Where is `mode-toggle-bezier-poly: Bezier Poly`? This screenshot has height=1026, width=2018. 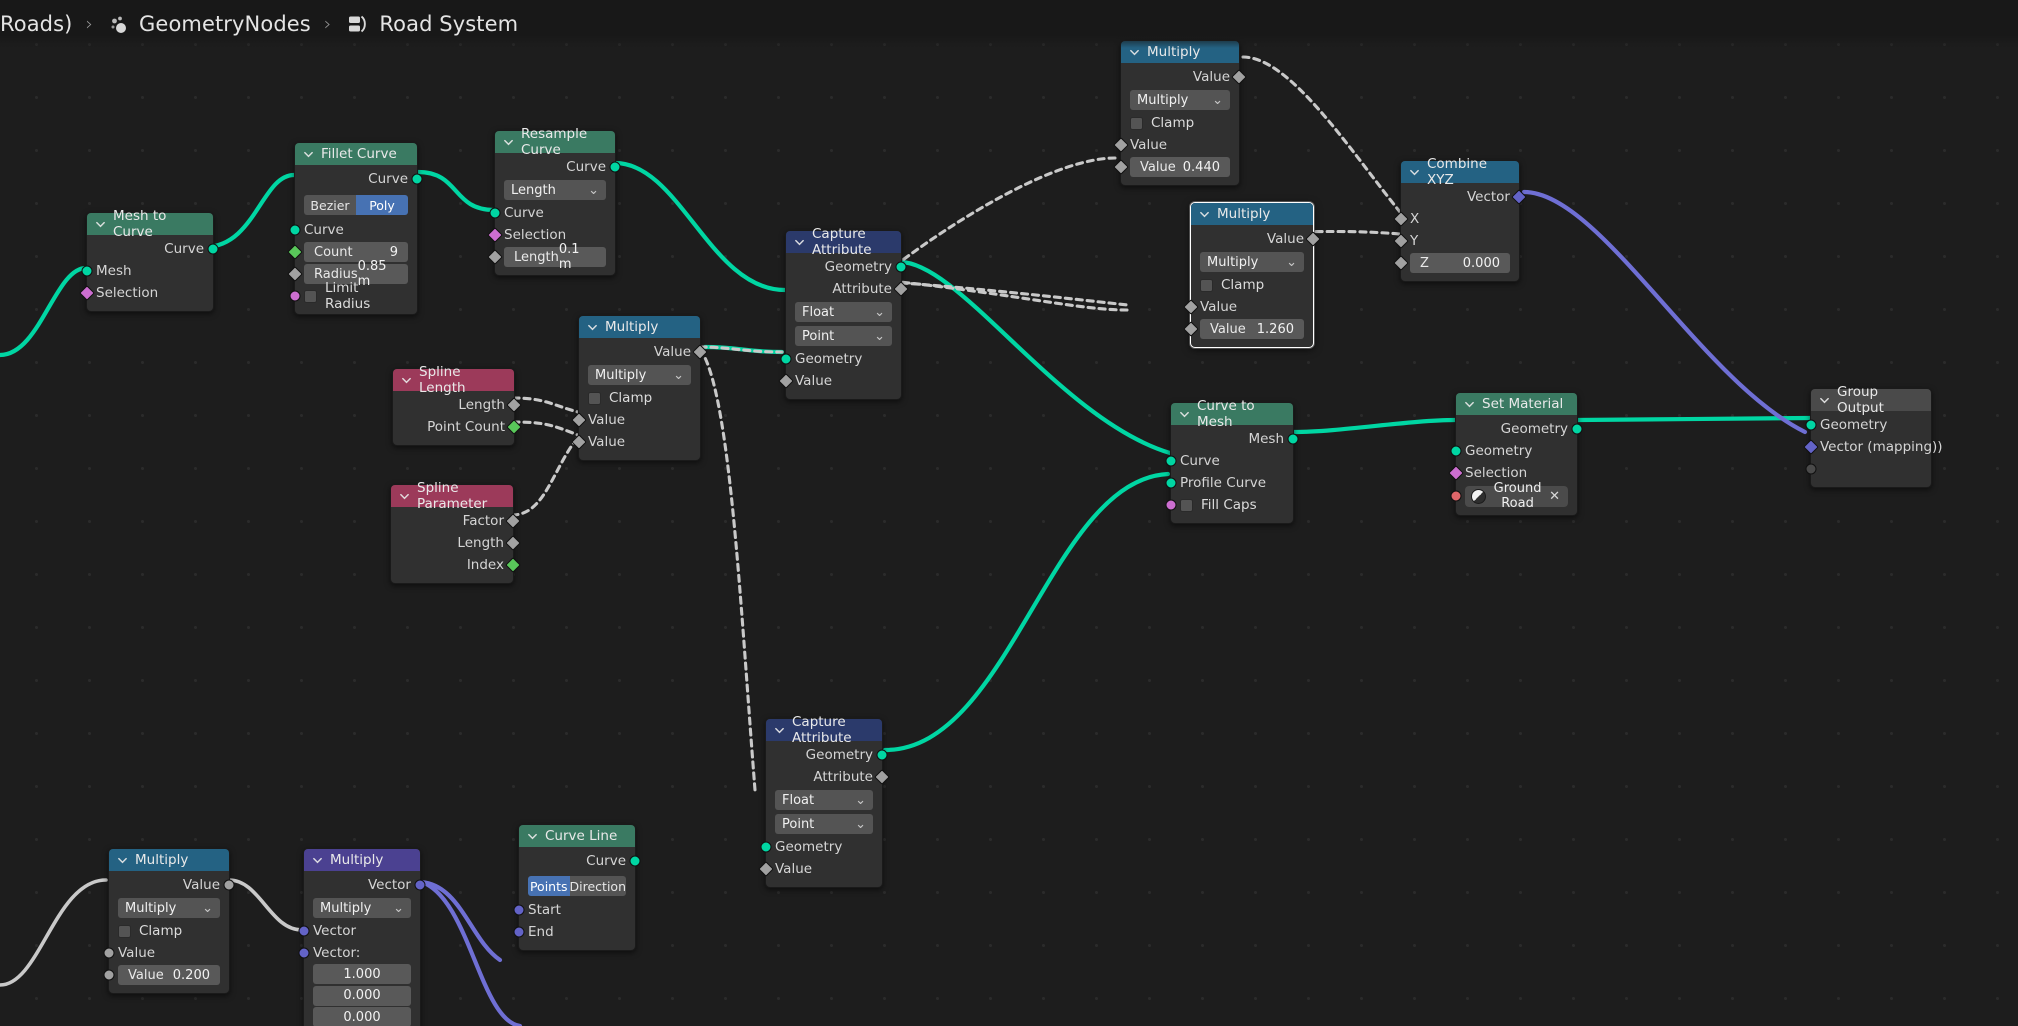
mode-toggle-bezier-poly: Bezier Poly is located at coordinates (356, 205).